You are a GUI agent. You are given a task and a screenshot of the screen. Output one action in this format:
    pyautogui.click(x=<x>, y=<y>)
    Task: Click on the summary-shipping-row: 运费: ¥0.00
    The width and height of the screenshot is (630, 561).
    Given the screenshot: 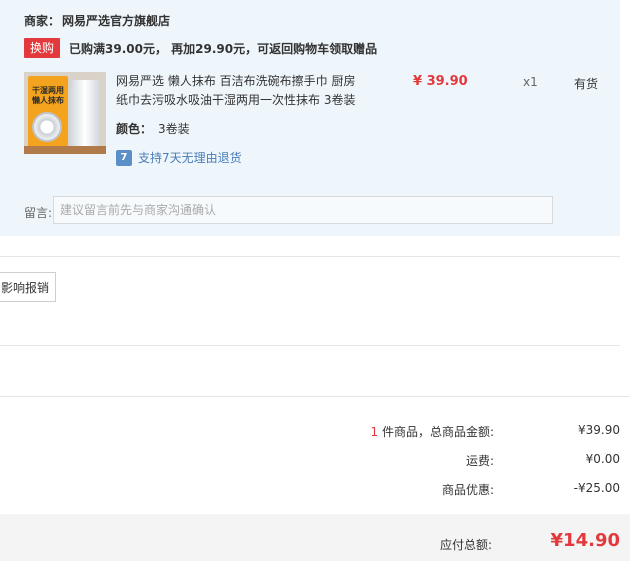 What is the action you would take?
    pyautogui.click(x=315, y=462)
    